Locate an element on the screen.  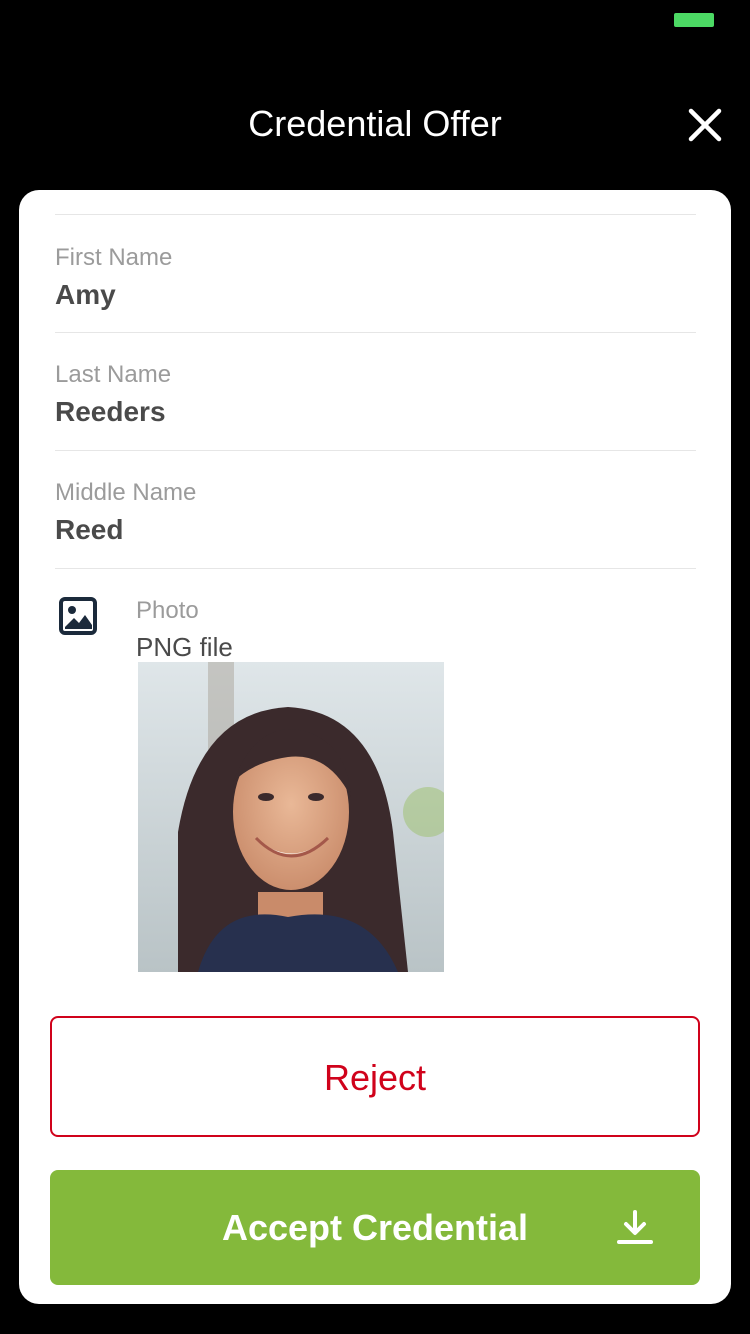
reject-button: Reject is located at coordinates (375, 1076).